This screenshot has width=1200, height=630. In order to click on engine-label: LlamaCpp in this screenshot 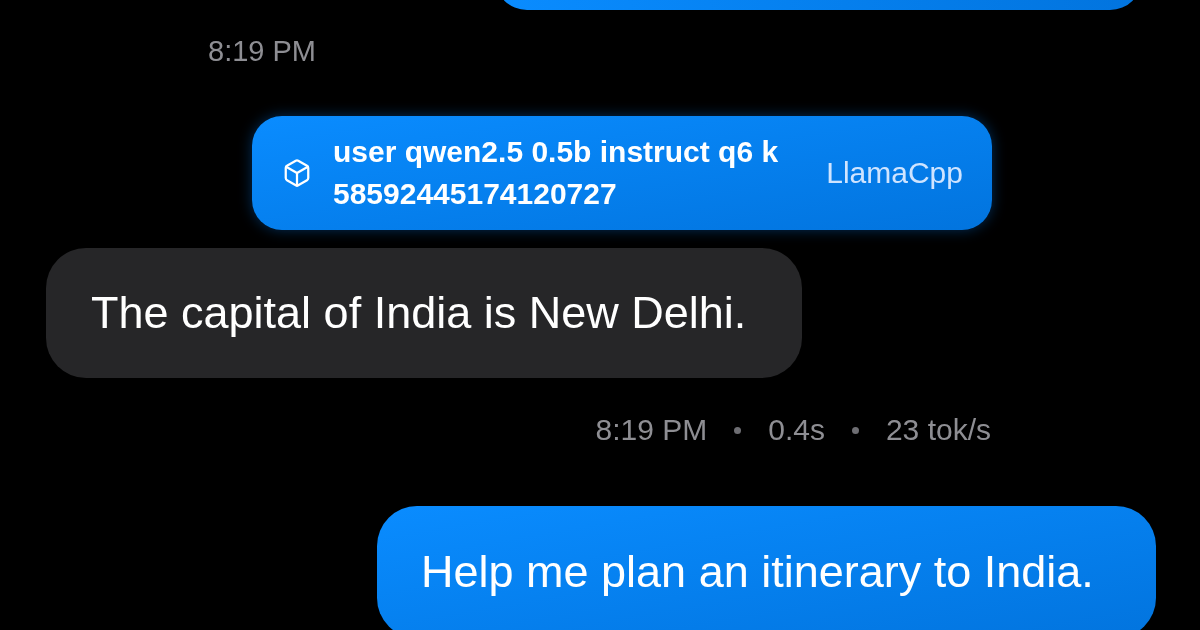, I will do `click(894, 173)`.